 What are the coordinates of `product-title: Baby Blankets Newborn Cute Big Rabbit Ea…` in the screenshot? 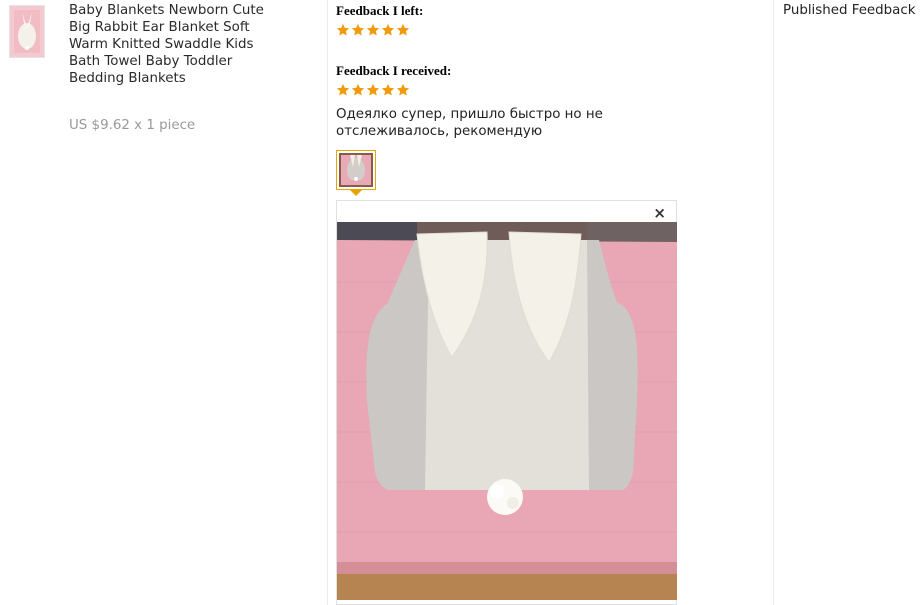 It's located at (169, 44).